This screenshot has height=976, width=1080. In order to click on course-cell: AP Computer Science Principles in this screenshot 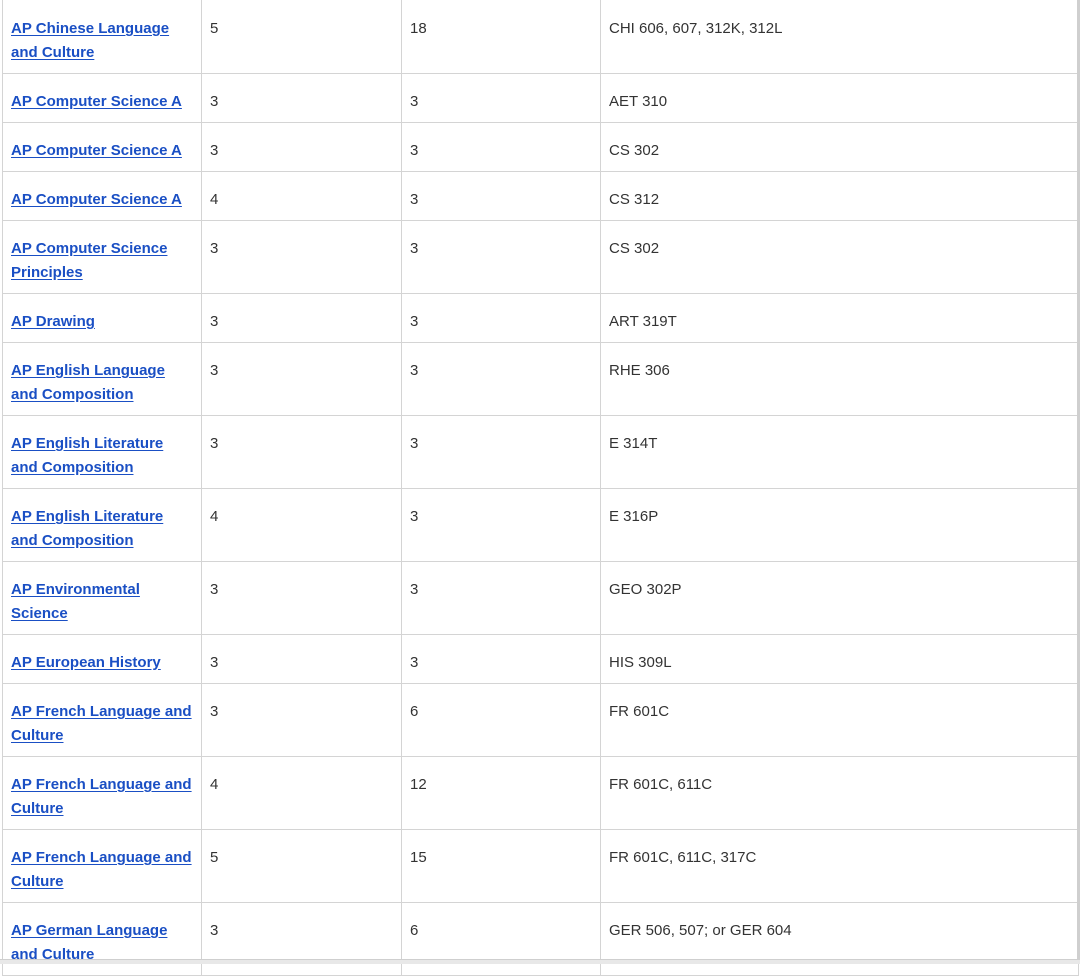, I will do `click(102, 257)`.